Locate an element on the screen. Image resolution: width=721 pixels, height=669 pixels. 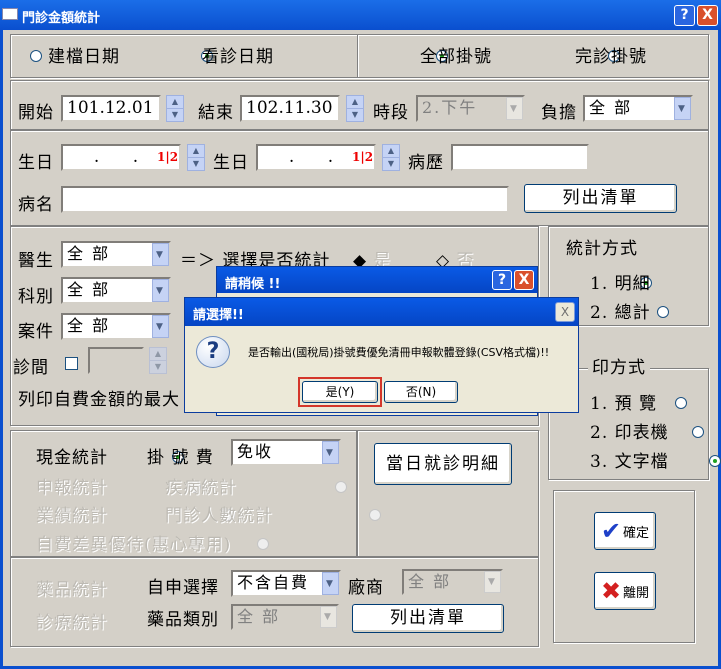
history-input is located at coordinates (520, 157).